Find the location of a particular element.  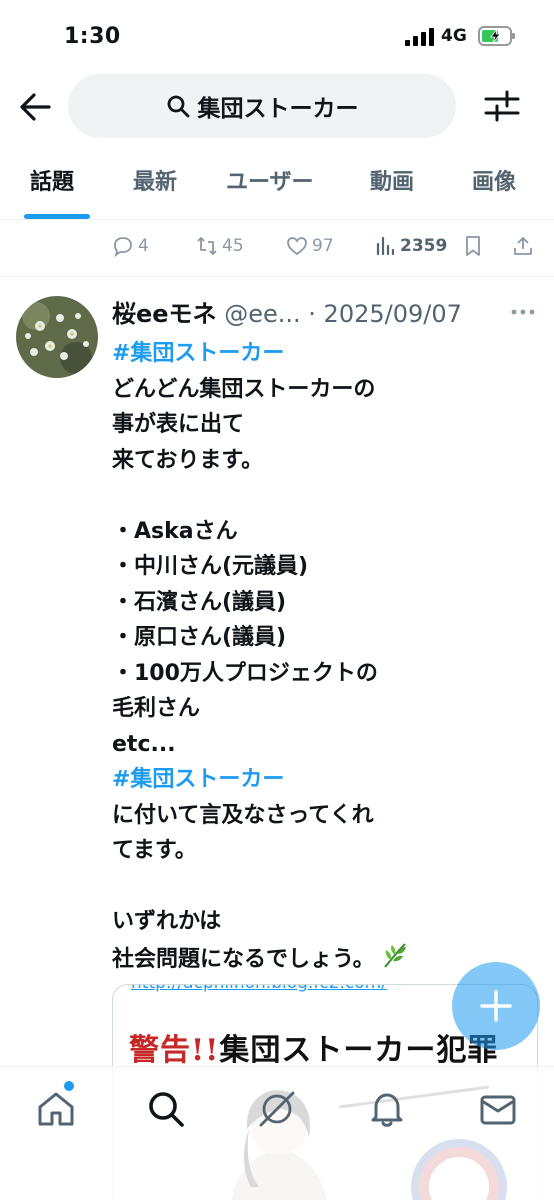

plus-icon is located at coordinates (496, 1006).